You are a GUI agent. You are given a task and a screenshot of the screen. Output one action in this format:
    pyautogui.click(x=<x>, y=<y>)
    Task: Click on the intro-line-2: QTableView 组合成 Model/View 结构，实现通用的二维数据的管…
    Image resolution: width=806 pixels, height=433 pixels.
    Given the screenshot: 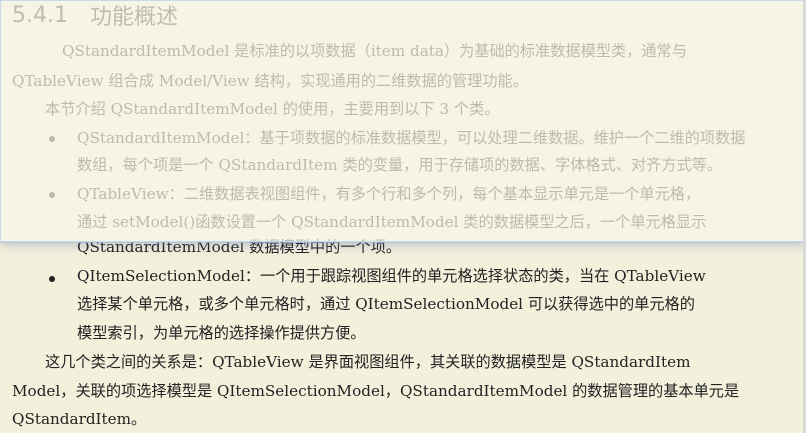 What is the action you would take?
    pyautogui.click(x=270, y=81)
    